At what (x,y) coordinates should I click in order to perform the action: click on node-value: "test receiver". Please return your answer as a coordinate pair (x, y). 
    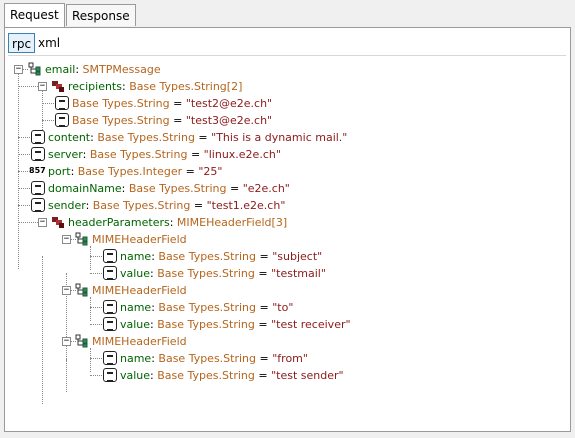
    Looking at the image, I should click on (311, 324).